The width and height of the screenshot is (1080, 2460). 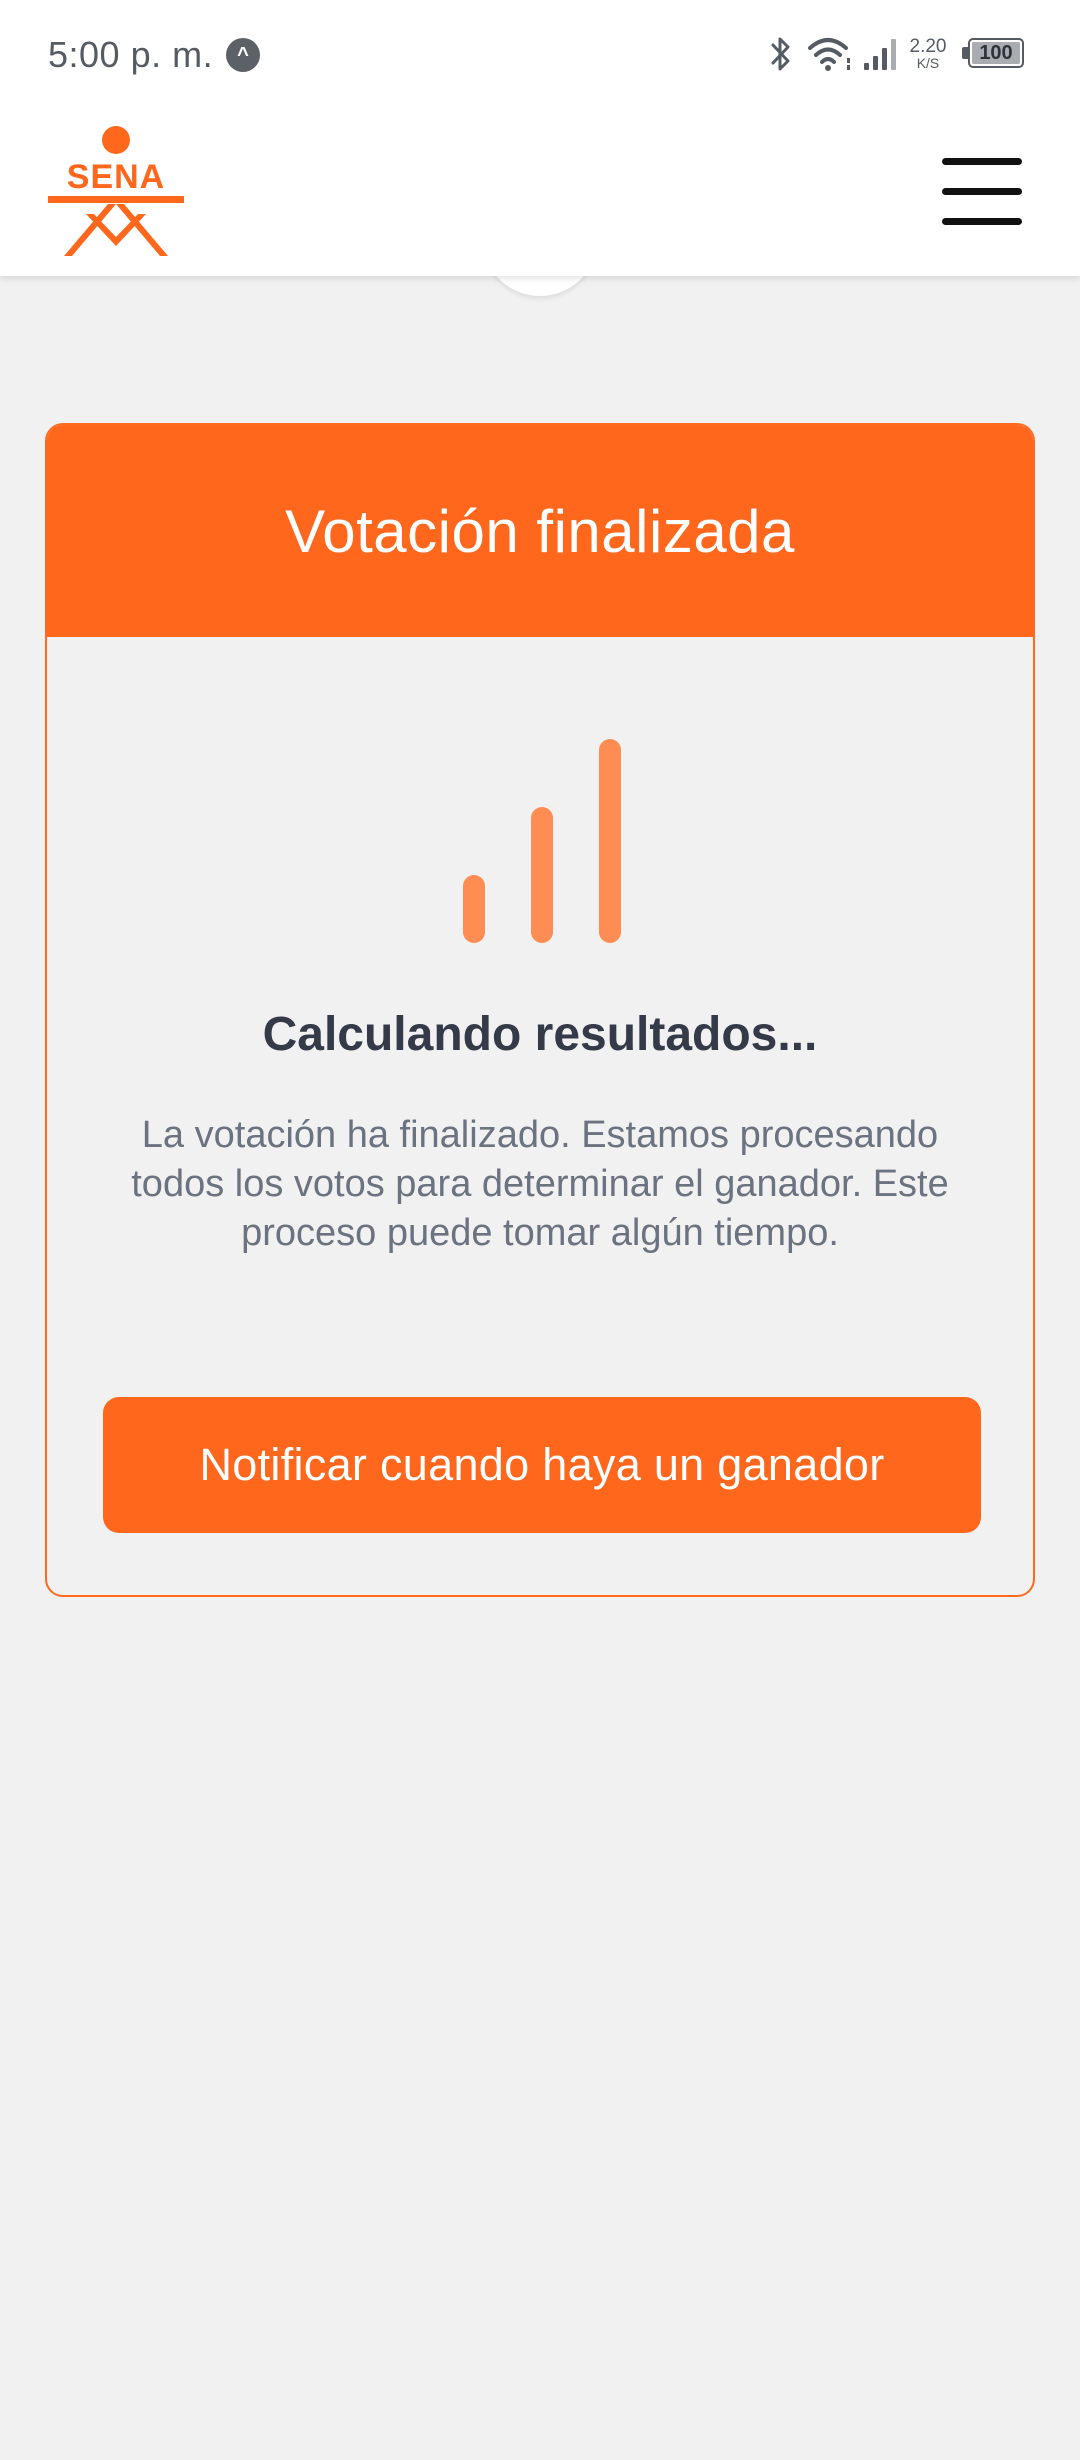 I want to click on network-speed-value: 2.20, so click(x=928, y=46).